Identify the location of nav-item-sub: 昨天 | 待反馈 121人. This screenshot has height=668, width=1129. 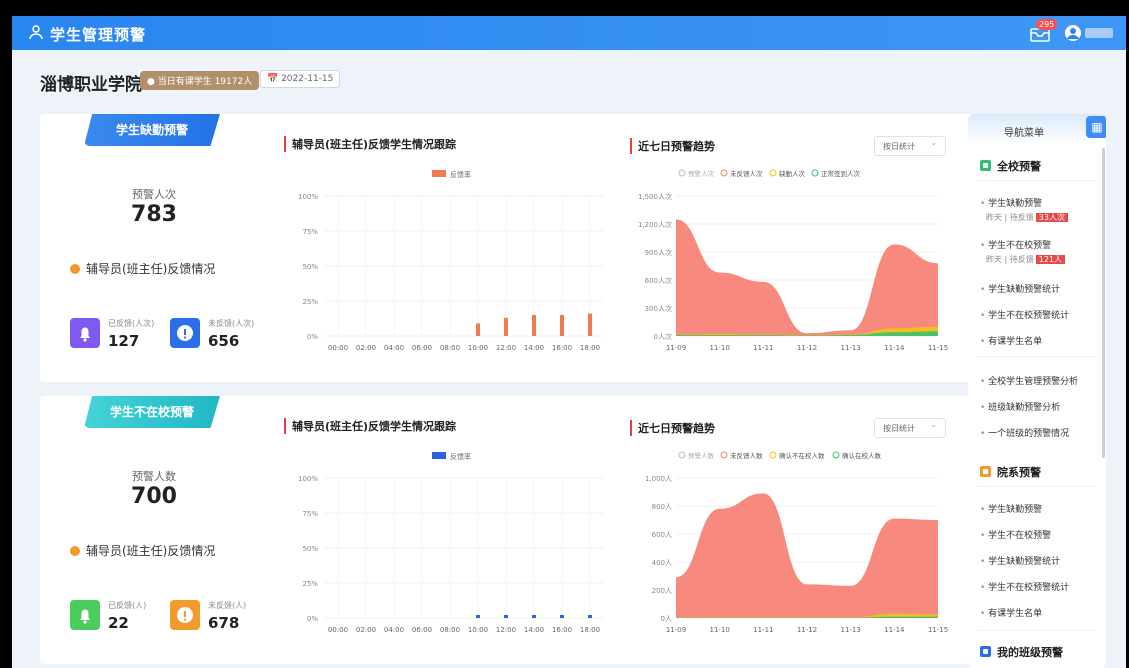
(1026, 259).